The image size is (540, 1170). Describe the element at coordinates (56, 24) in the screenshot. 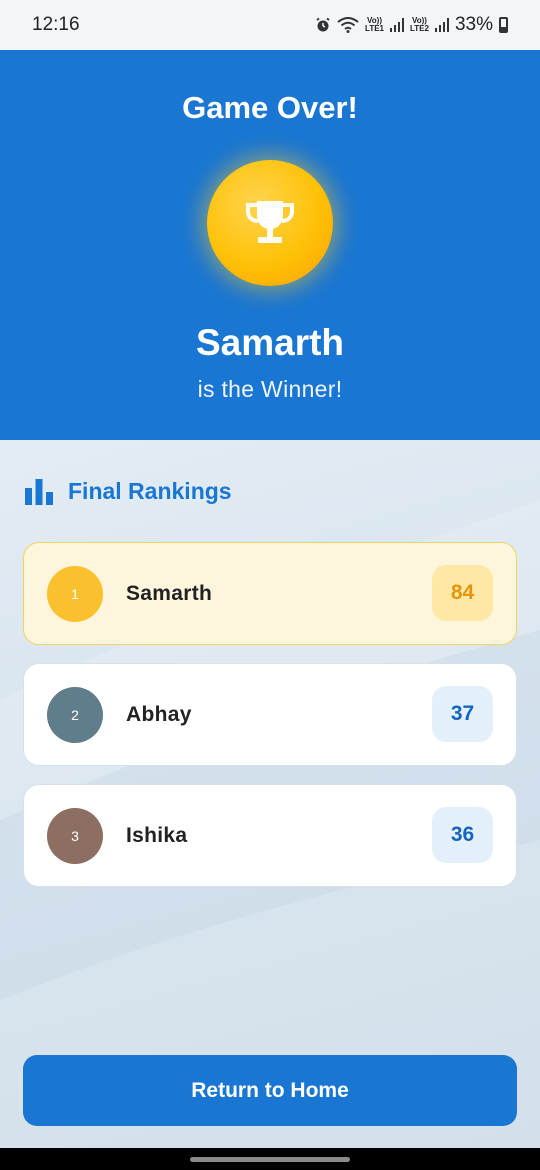

I see `status-time: 12:16` at that location.